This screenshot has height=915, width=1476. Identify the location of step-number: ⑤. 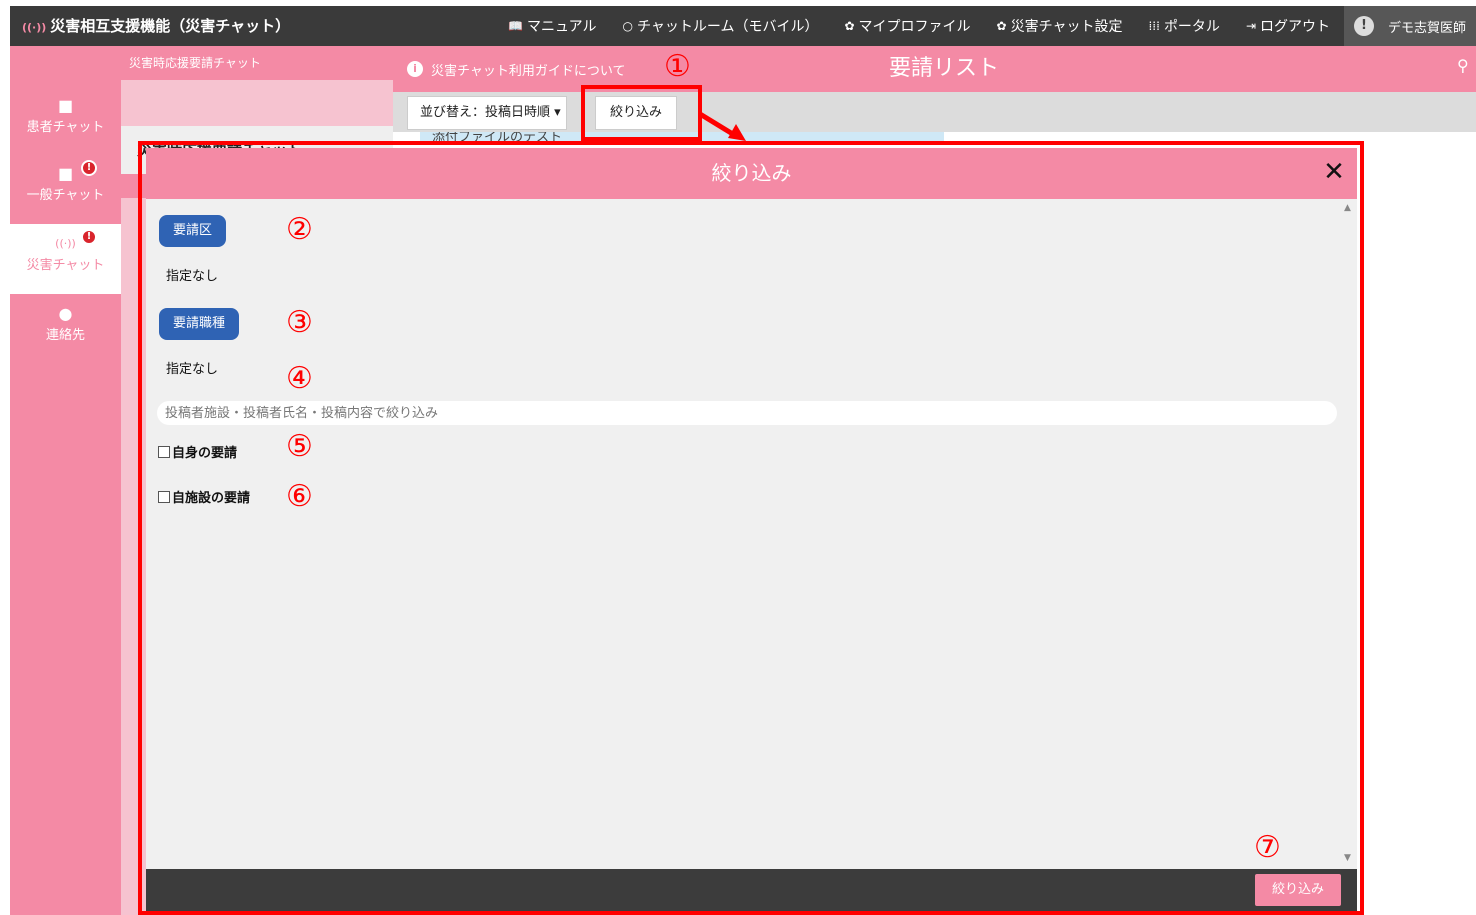
(299, 446).